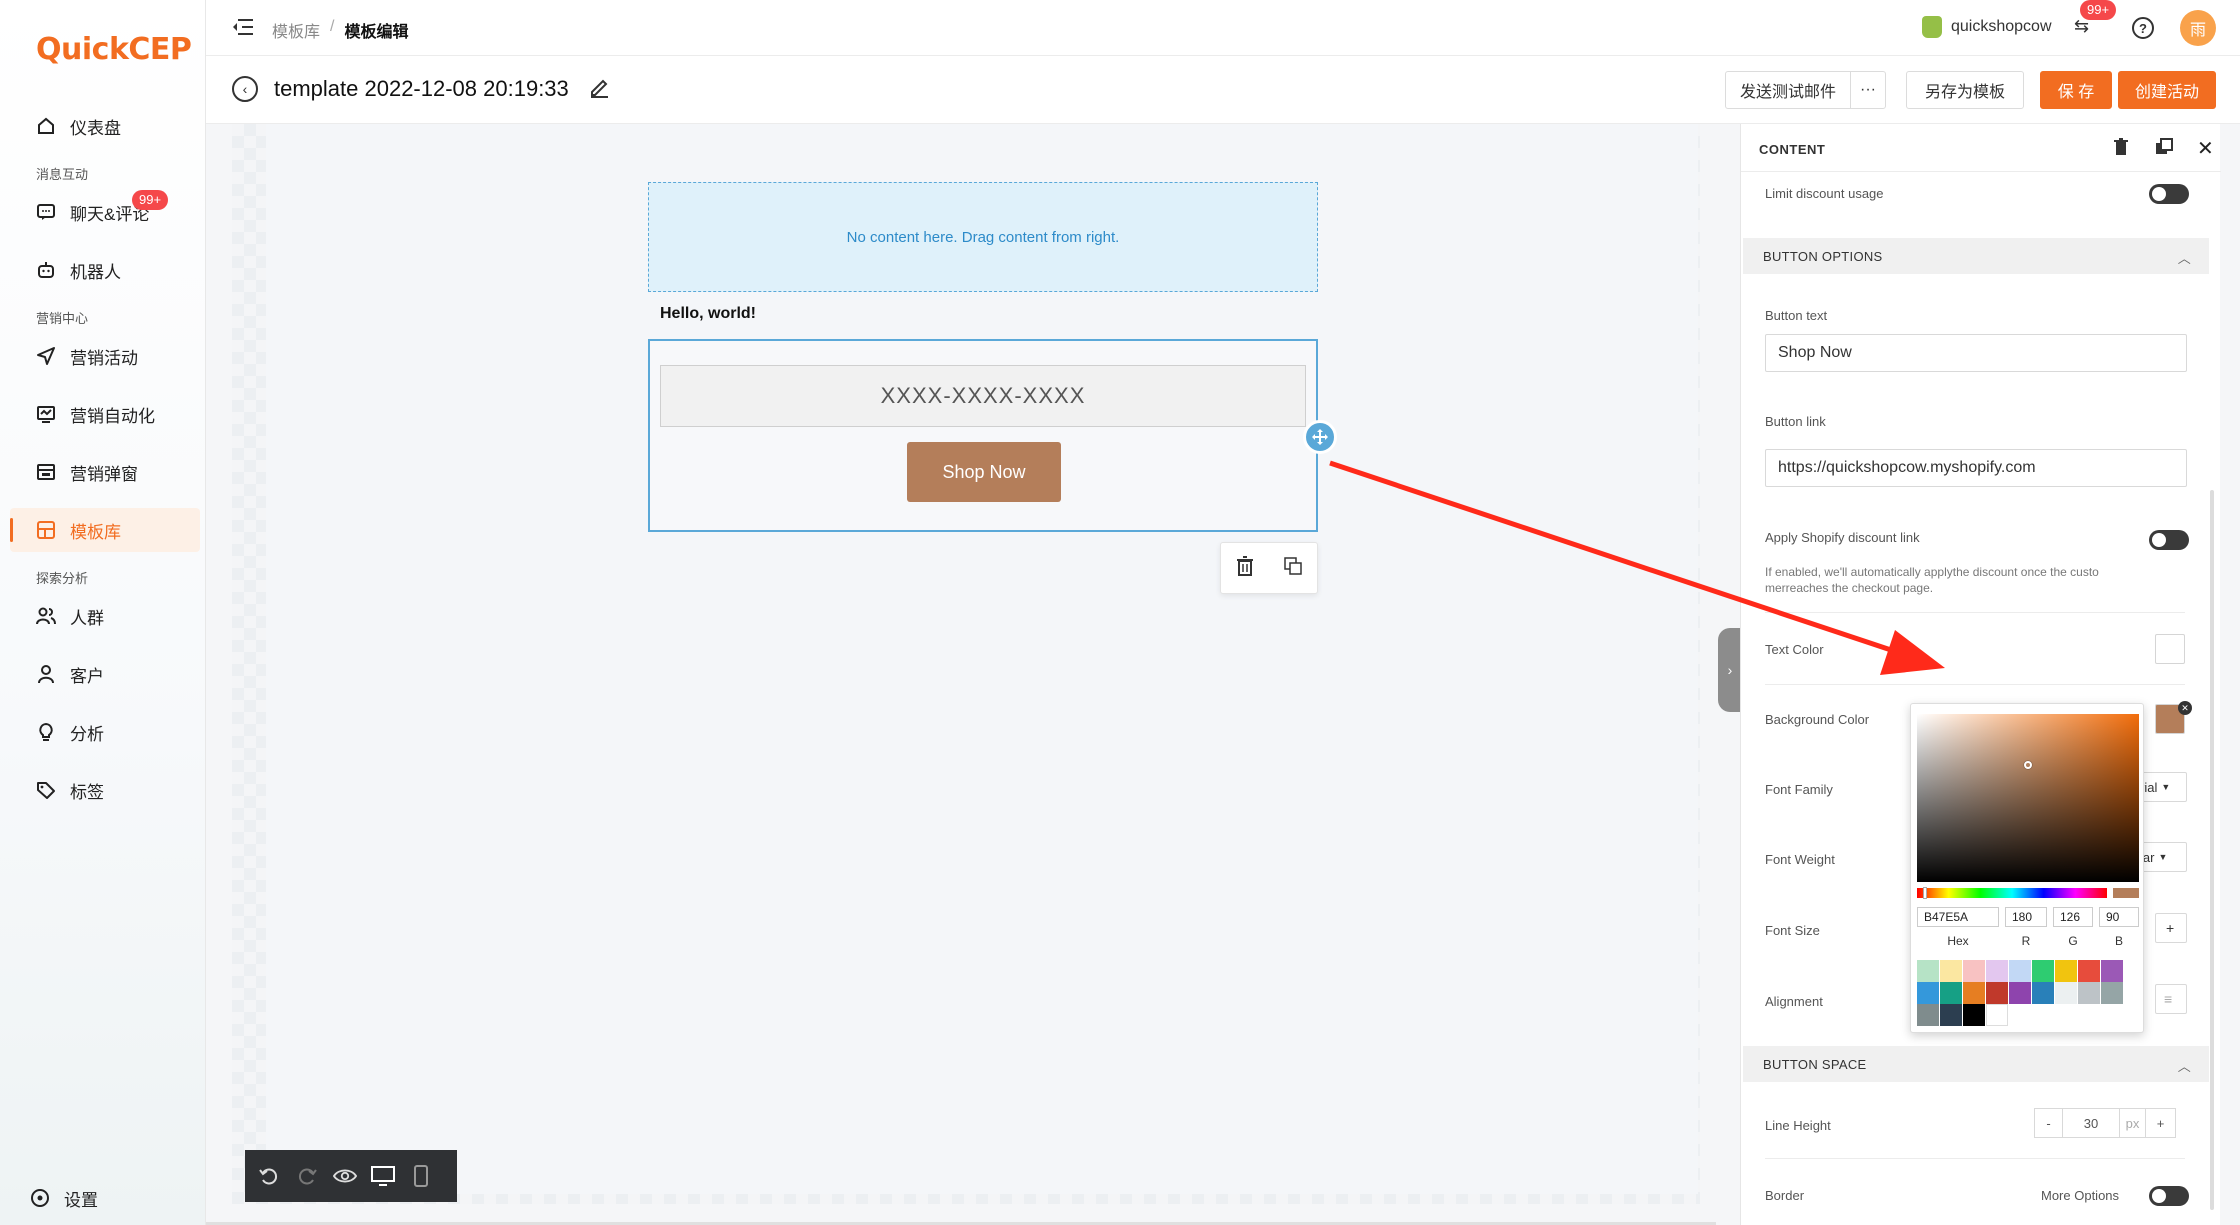 The image size is (2240, 1225). What do you see at coordinates (1798, 1125) in the screenshot?
I see `line-height-label: Line Height` at bounding box center [1798, 1125].